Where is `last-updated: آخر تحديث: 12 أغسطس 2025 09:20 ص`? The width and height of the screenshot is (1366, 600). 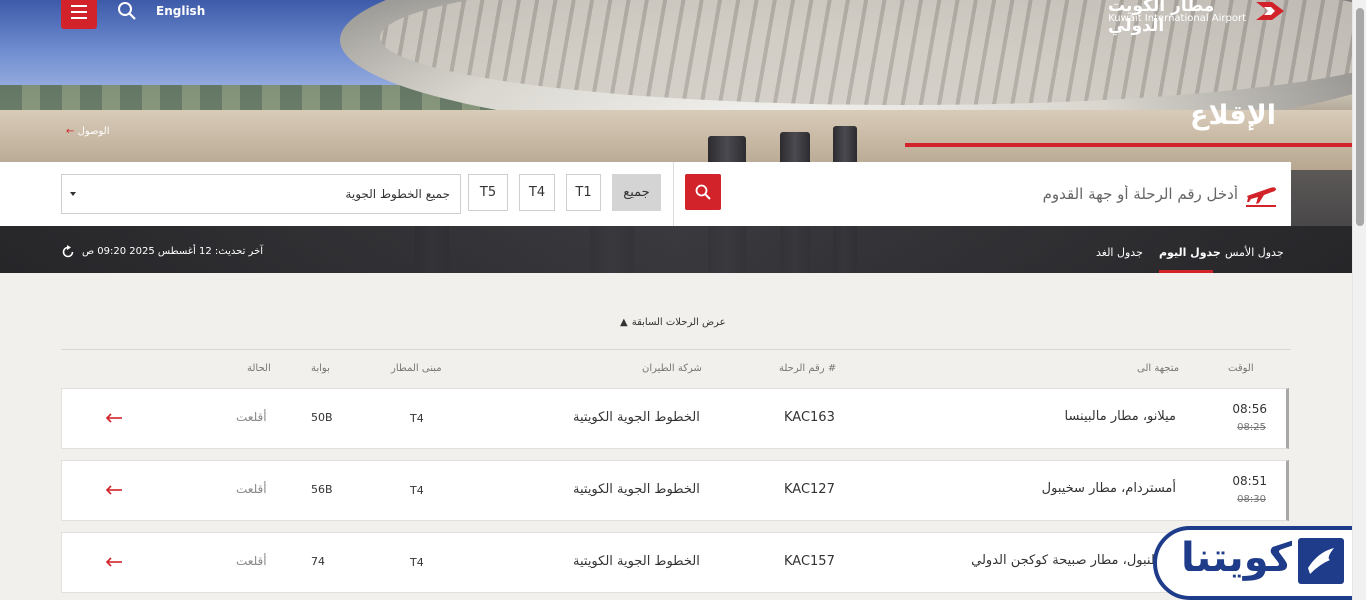
last-updated: آخر تحديث: 12 أغسطس 2025 09:20 ص is located at coordinates (173, 251).